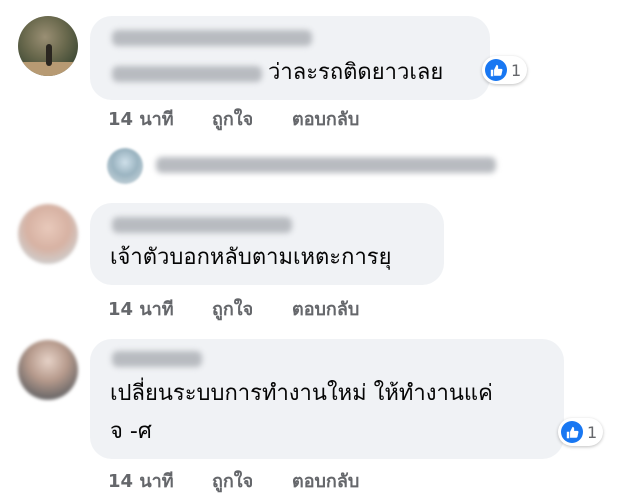  I want to click on comment-bubble: ว่าละรถติดยาวเลย, so click(290, 58).